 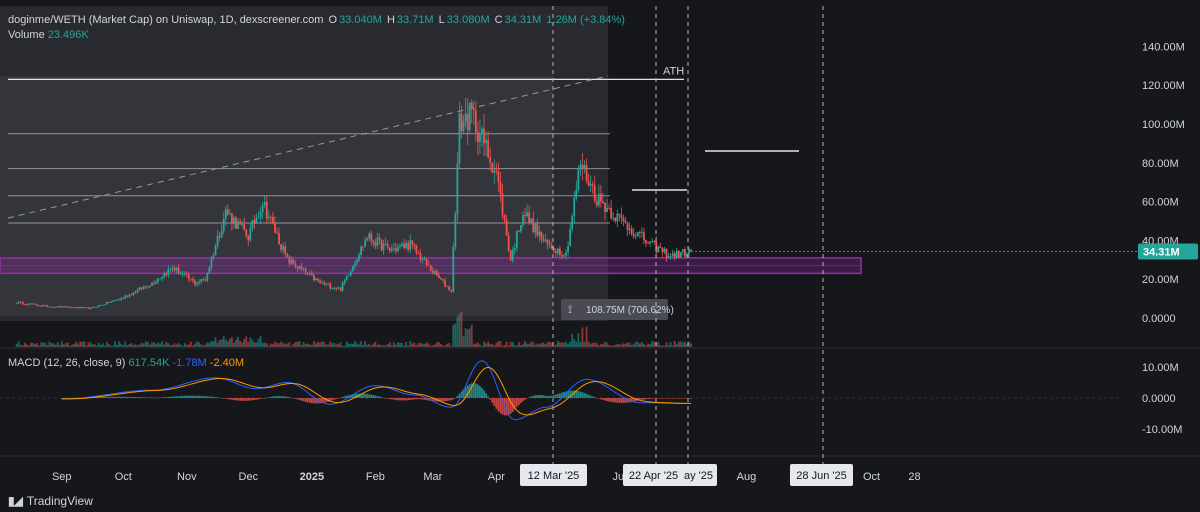 I want to click on tradingview-brand: ▮◢ TradingView, so click(x=50, y=501).